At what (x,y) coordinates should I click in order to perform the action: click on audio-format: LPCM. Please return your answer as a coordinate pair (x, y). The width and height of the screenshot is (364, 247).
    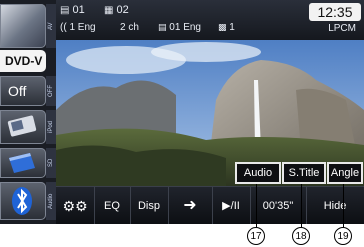
    Looking at the image, I should click on (342, 28).